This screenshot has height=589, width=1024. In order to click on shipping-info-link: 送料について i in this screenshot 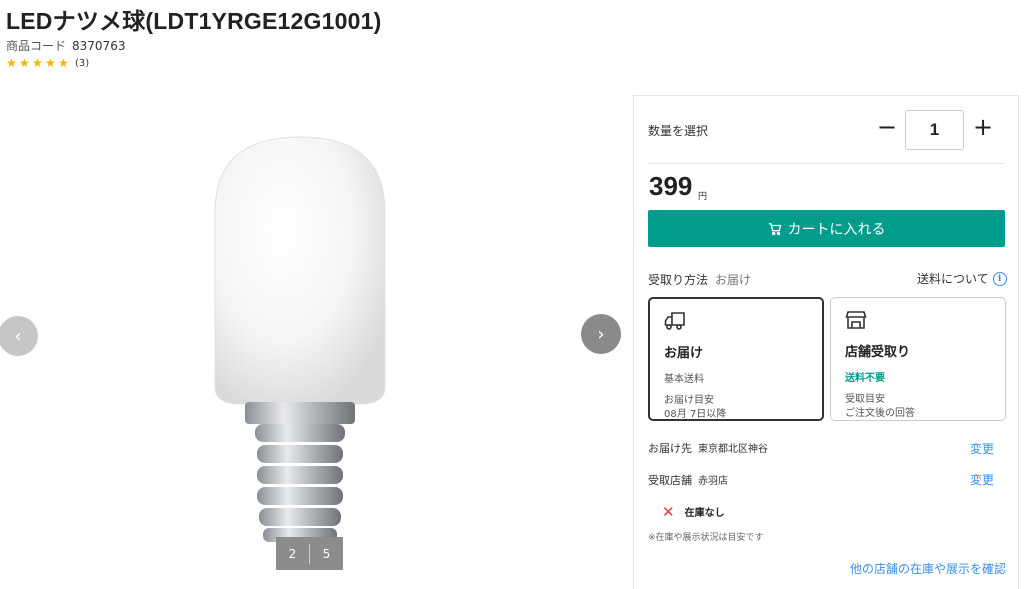, I will do `click(962, 278)`.